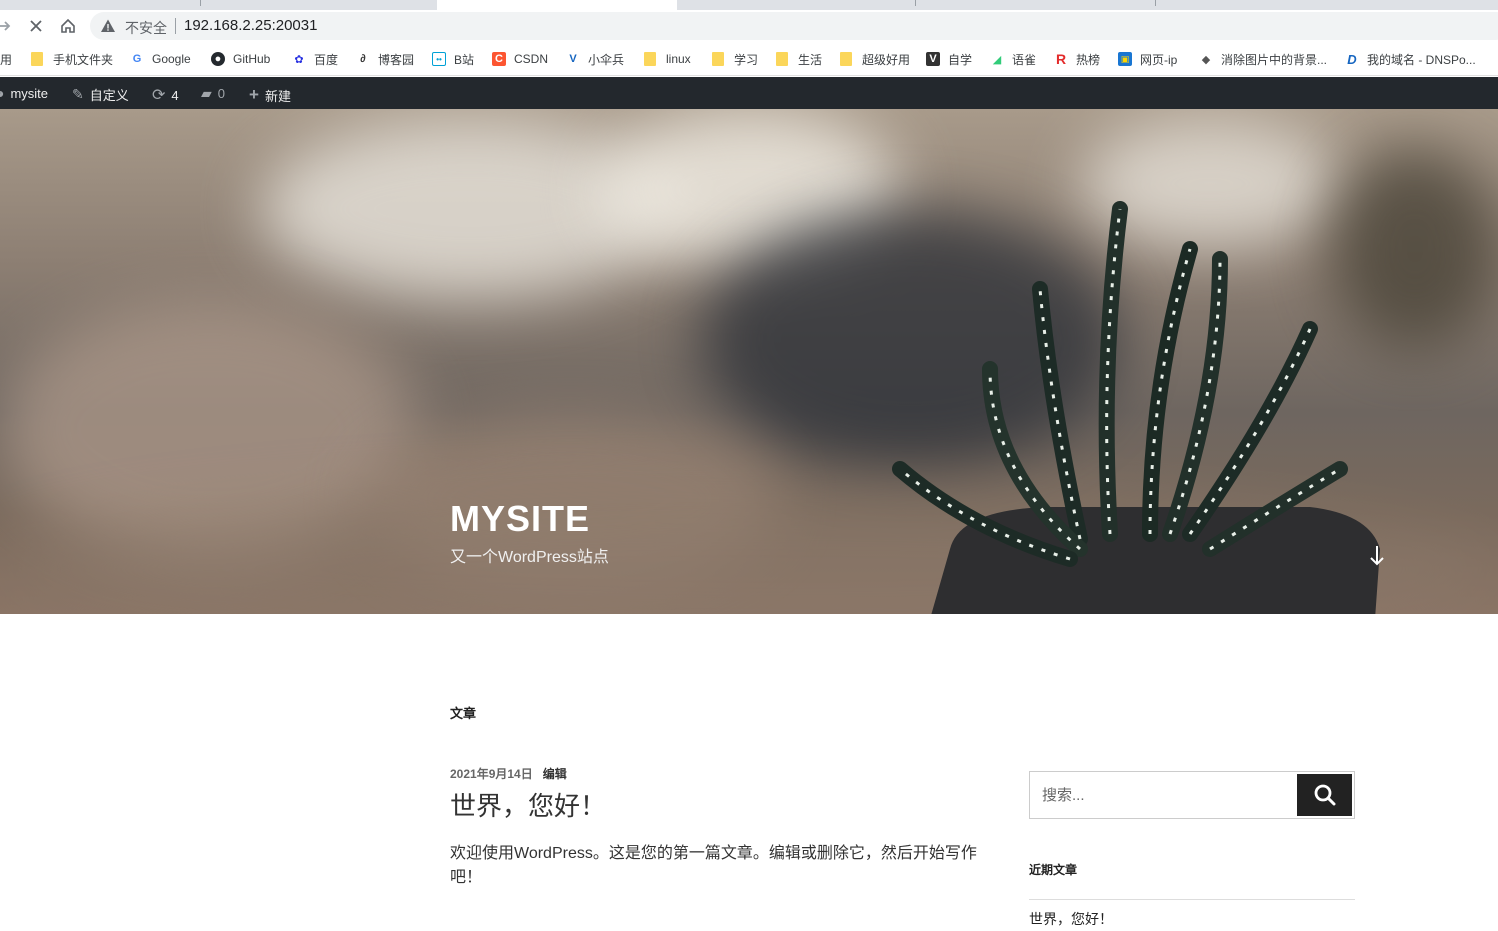  I want to click on ip-icon: ▣, so click(1125, 59).